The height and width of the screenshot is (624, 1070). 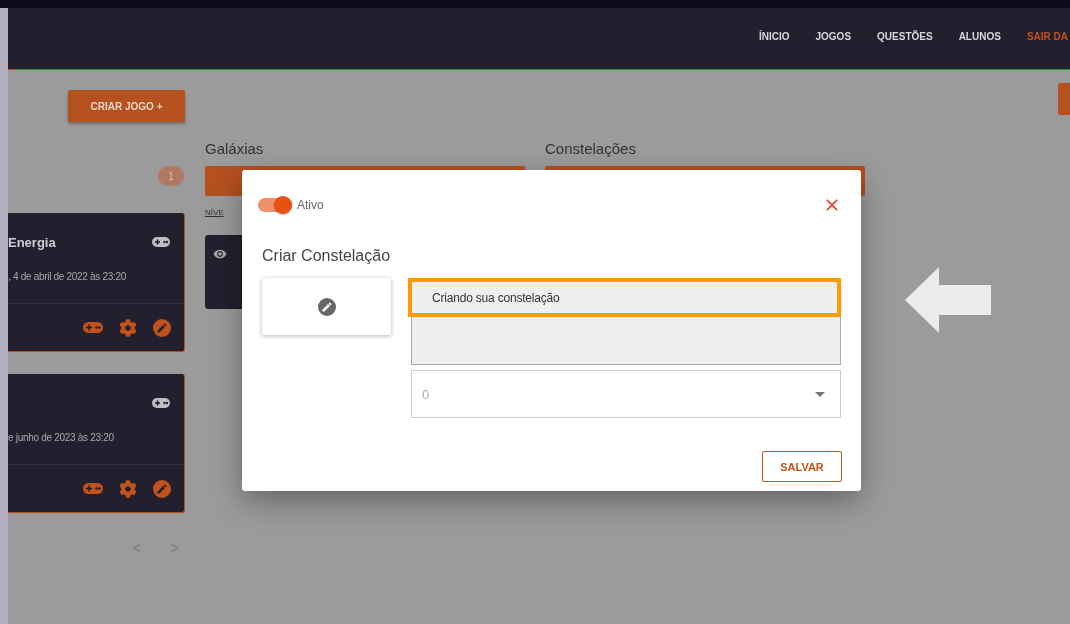 I want to click on game-date: e junho de 2023 às 23:20, so click(x=61, y=437).